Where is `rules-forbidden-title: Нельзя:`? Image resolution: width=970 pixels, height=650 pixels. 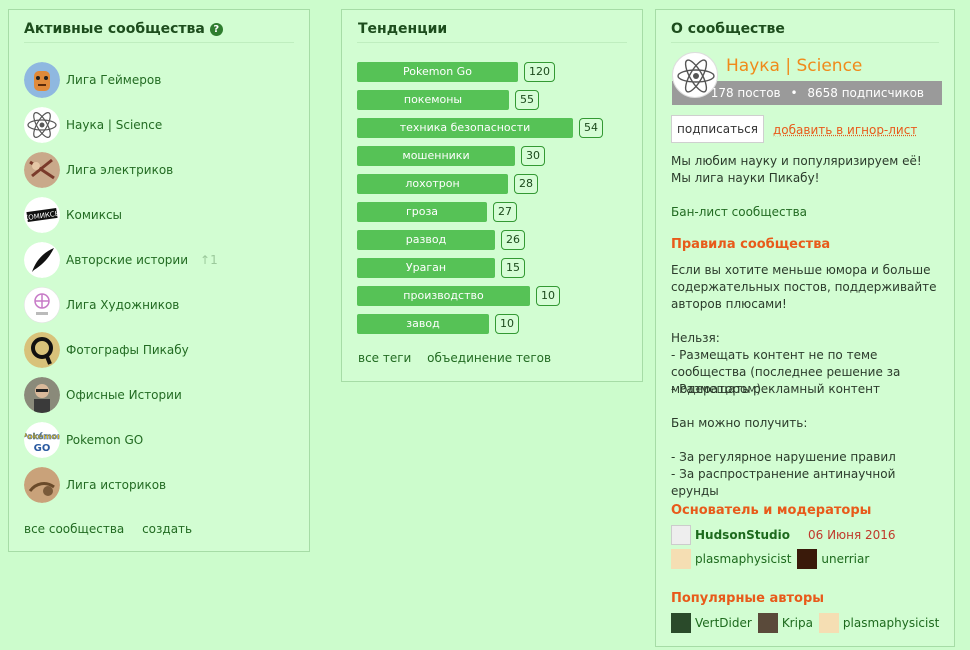
rules-forbidden-title: Нельзя: is located at coordinates (695, 338).